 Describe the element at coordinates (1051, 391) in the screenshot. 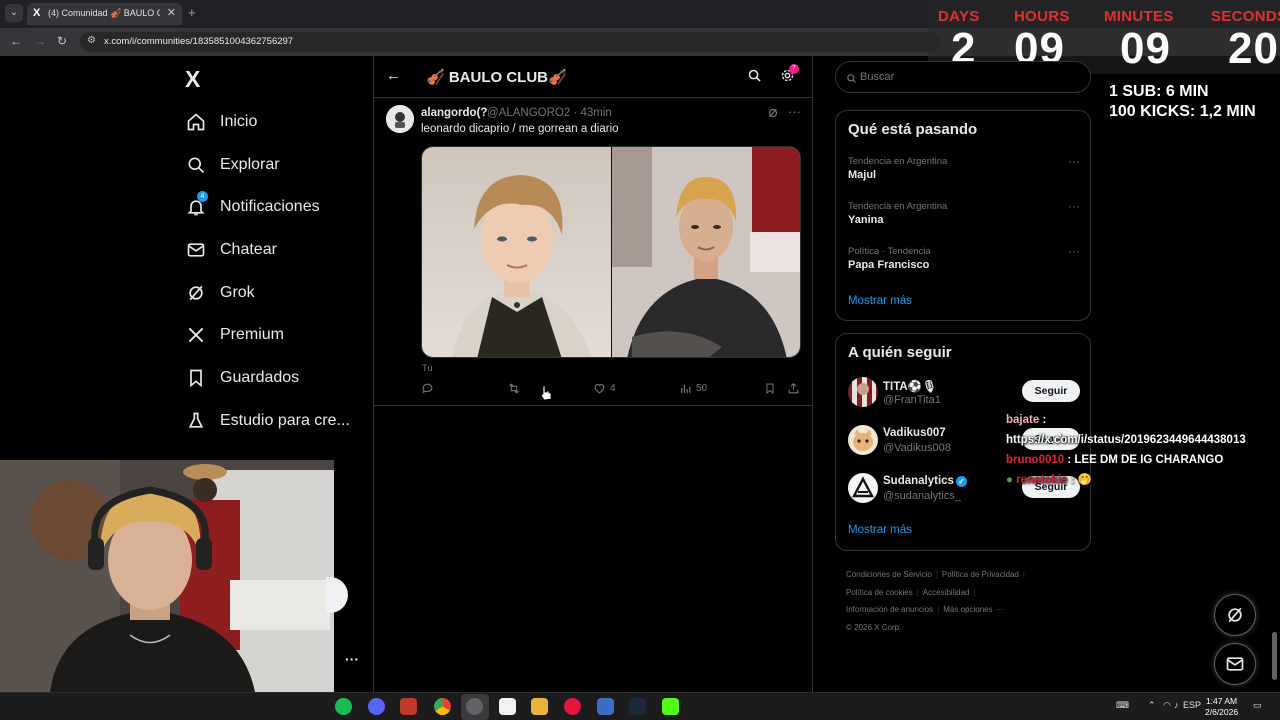

I see `follow-button: Seguir` at that location.